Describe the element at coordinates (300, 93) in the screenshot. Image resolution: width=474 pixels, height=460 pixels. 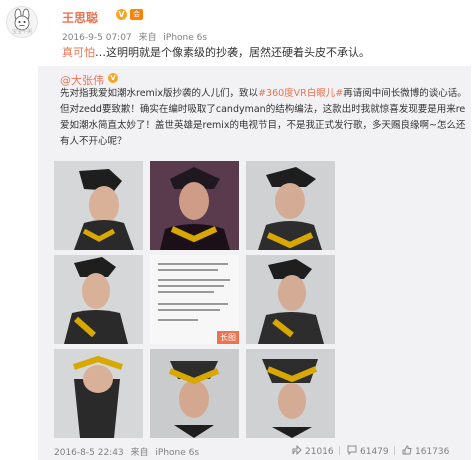
I see `topic-link: #360度VR白眼儿#` at that location.